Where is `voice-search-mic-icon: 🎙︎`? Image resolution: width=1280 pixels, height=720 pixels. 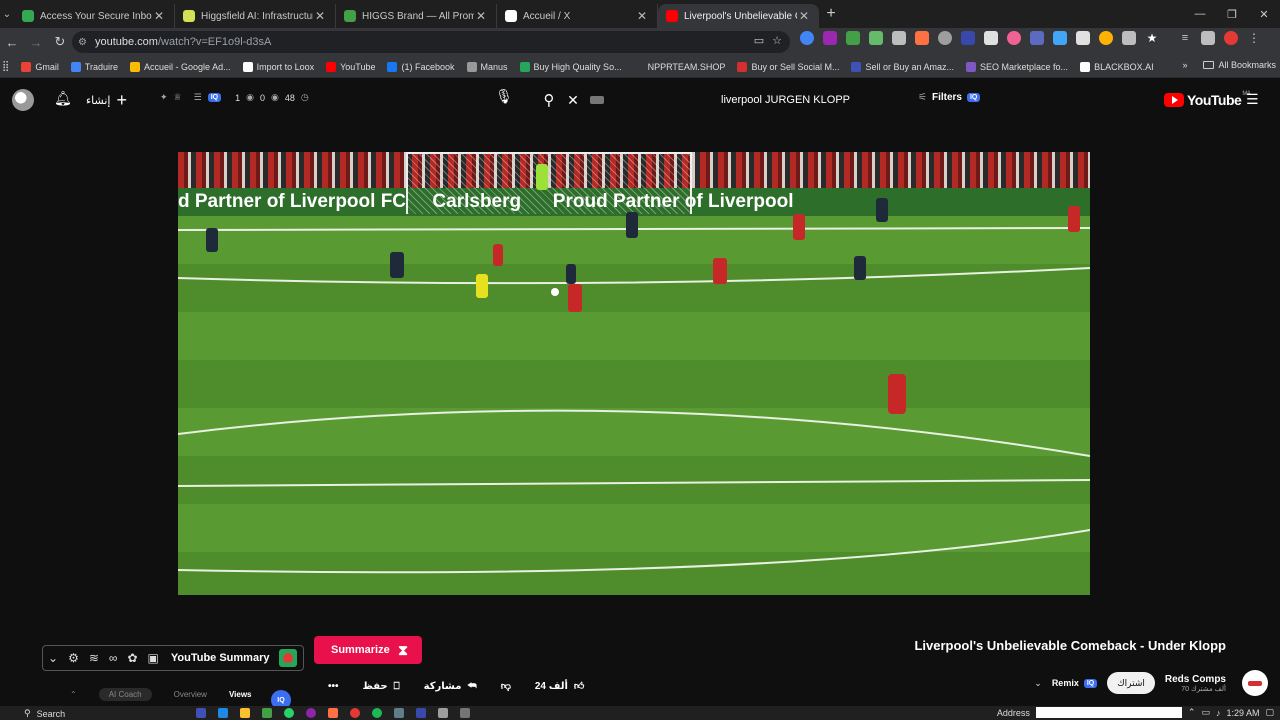
voice-search-mic-icon: 🎙︎ is located at coordinates (504, 100).